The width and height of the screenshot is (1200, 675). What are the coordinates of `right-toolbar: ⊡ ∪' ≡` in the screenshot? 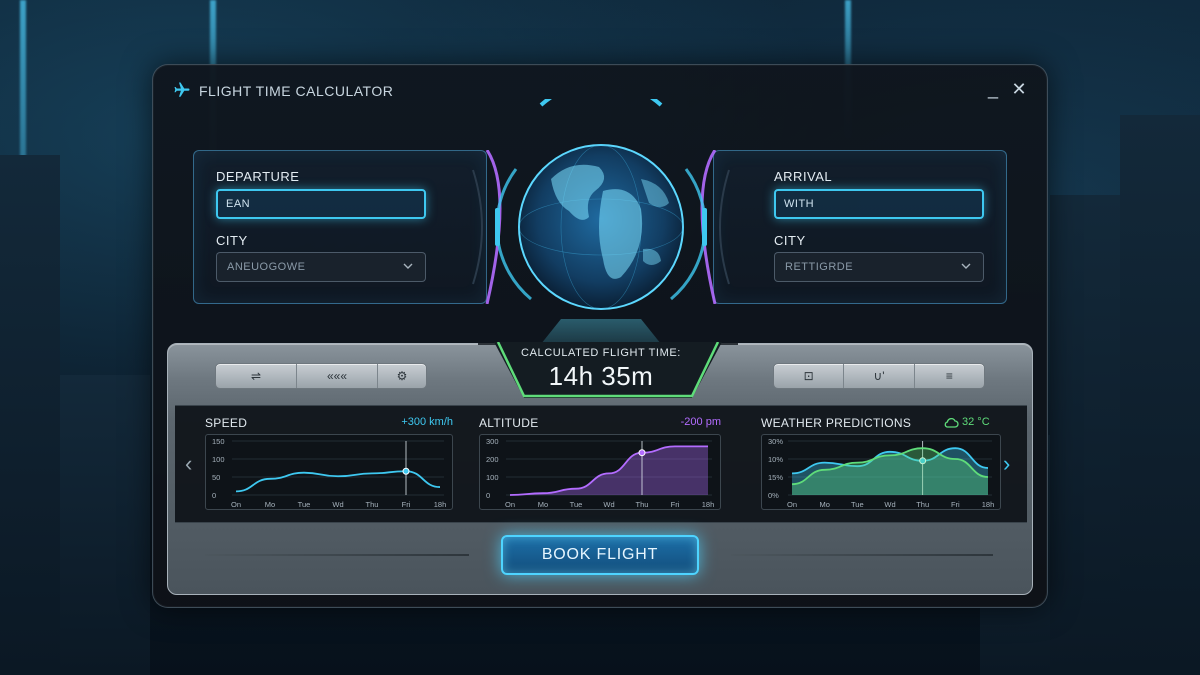 It's located at (879, 376).